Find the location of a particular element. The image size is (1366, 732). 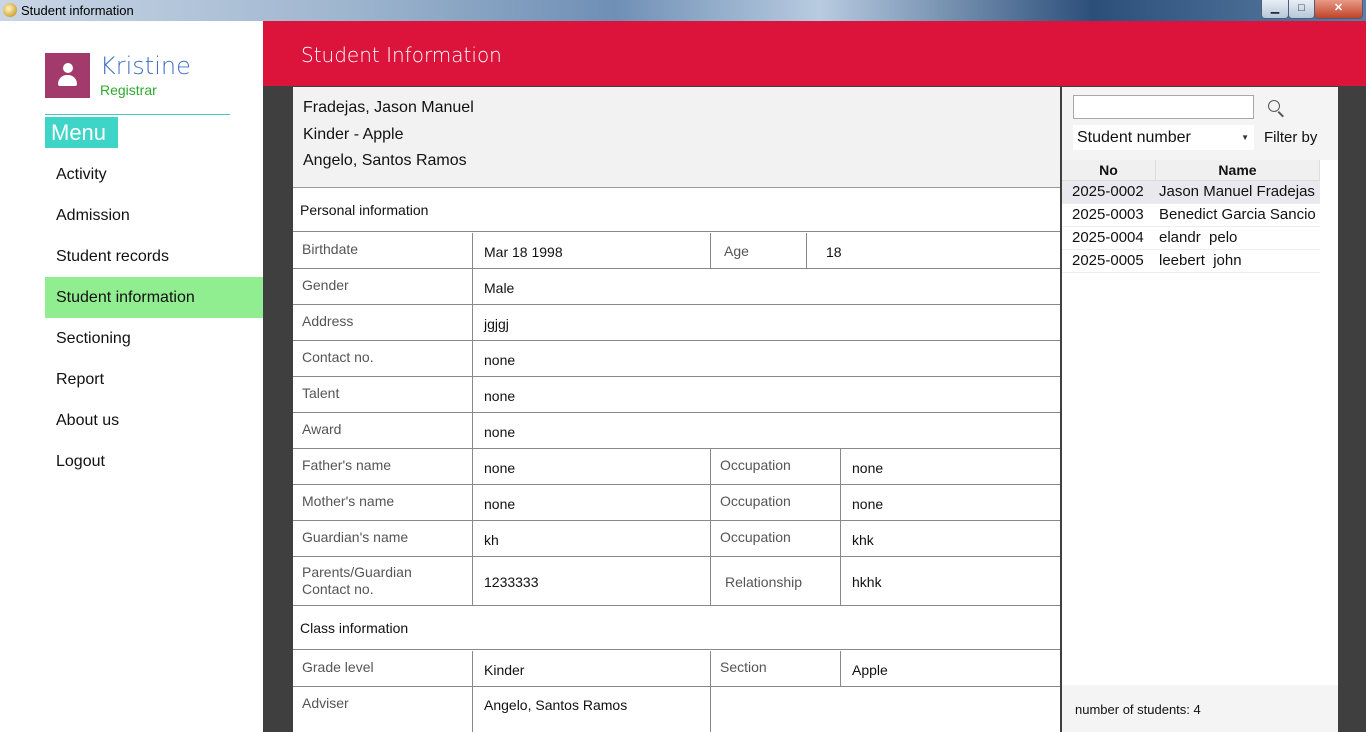

relationship-value: hkhk is located at coordinates (867, 582).